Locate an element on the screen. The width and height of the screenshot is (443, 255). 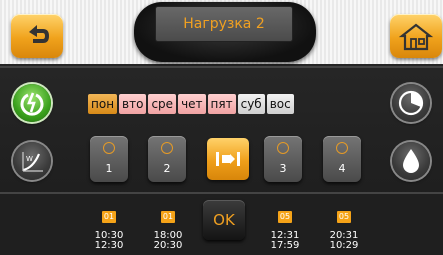
end-time: 12:30 is located at coordinates (109, 245).